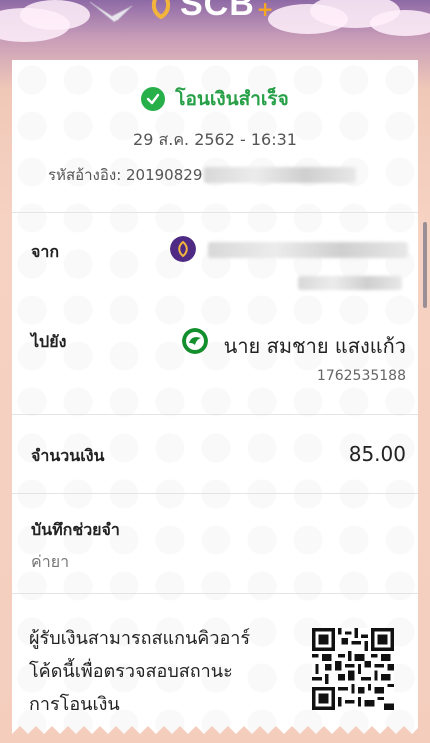 This screenshot has height=743, width=430. I want to click on ticket-edge-decoration, so click(215, 734).